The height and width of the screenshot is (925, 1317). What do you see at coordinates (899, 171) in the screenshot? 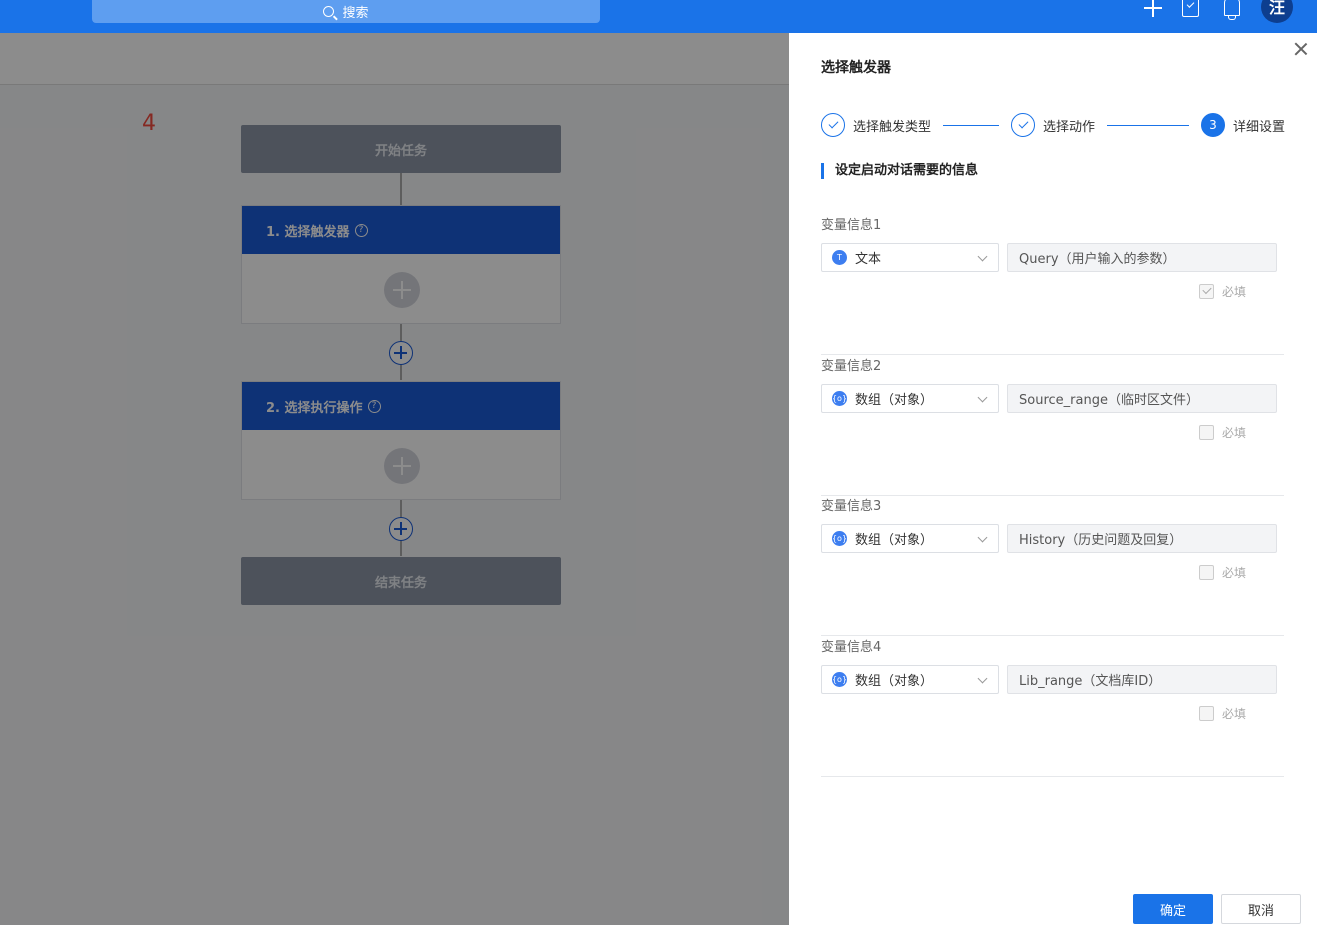
I see `section-title: 设定启动对话需要的信息` at bounding box center [899, 171].